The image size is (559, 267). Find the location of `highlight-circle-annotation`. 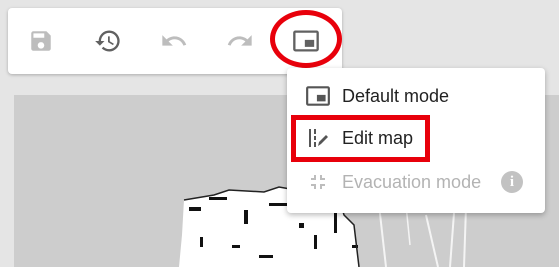

highlight-circle-annotation is located at coordinates (306, 39).